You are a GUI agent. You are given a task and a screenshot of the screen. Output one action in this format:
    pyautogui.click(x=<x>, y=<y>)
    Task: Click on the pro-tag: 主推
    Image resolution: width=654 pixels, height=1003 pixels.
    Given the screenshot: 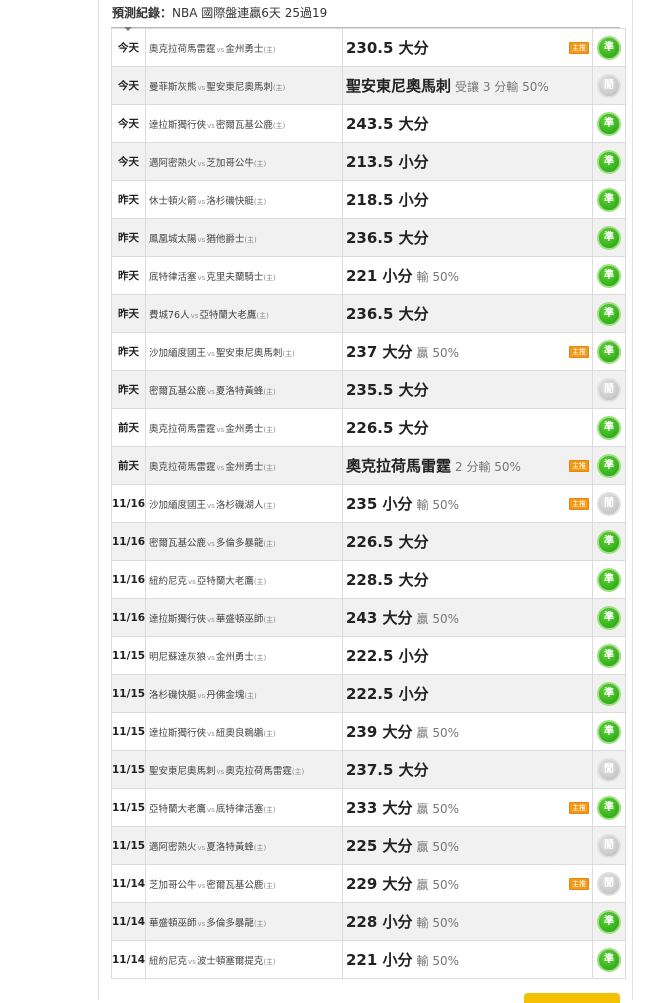 What is the action you would take?
    pyautogui.click(x=579, y=504)
    